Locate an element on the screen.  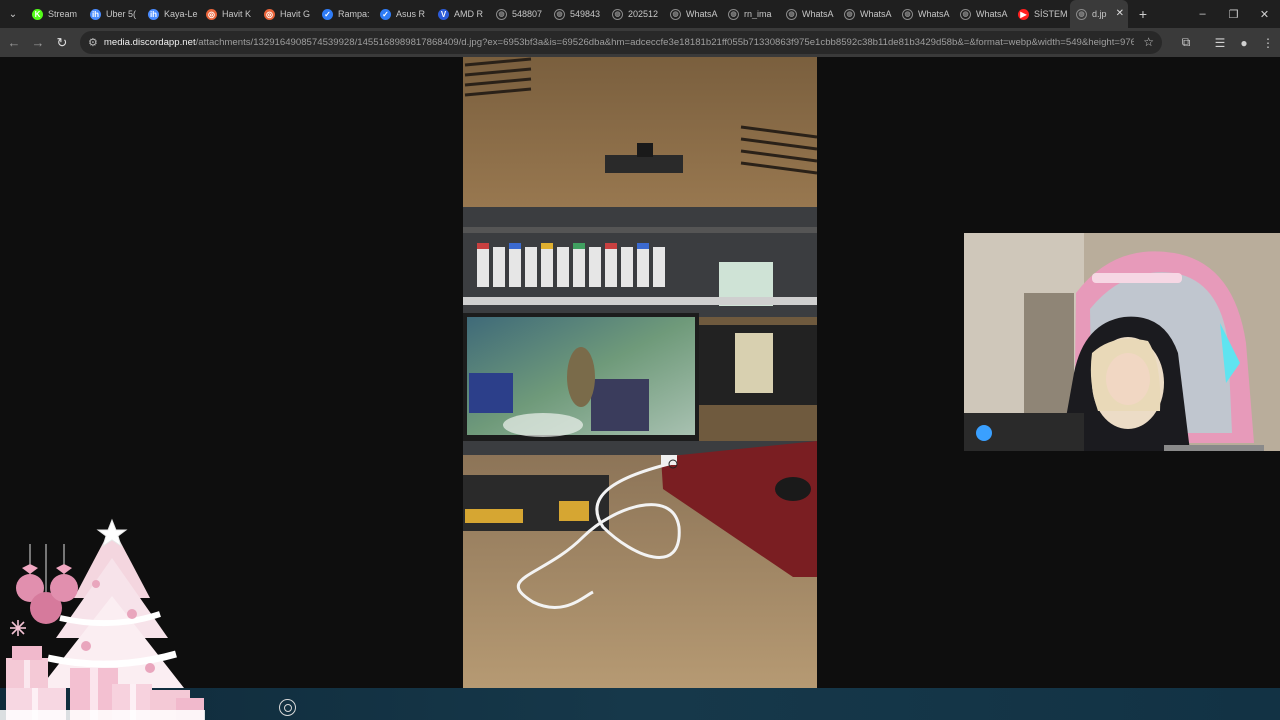
youtube-icon: ▶ is located at coordinates (1023, 14).